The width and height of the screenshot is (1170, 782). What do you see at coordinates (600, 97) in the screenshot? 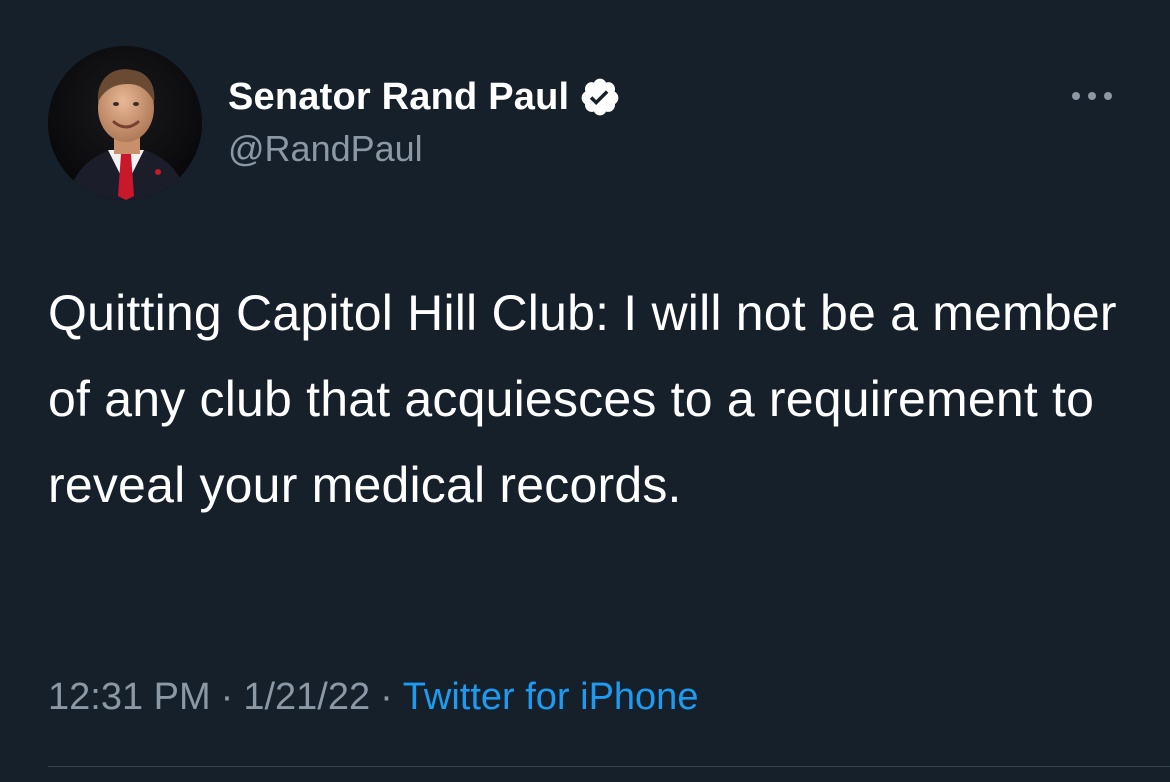
I see `verified-badge-icon` at bounding box center [600, 97].